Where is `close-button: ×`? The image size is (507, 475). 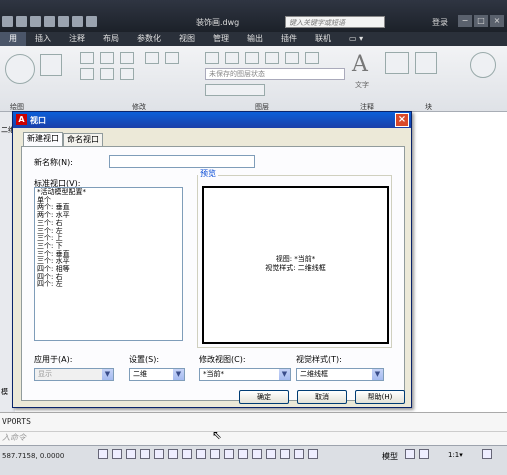 close-button: × is located at coordinates (497, 21).